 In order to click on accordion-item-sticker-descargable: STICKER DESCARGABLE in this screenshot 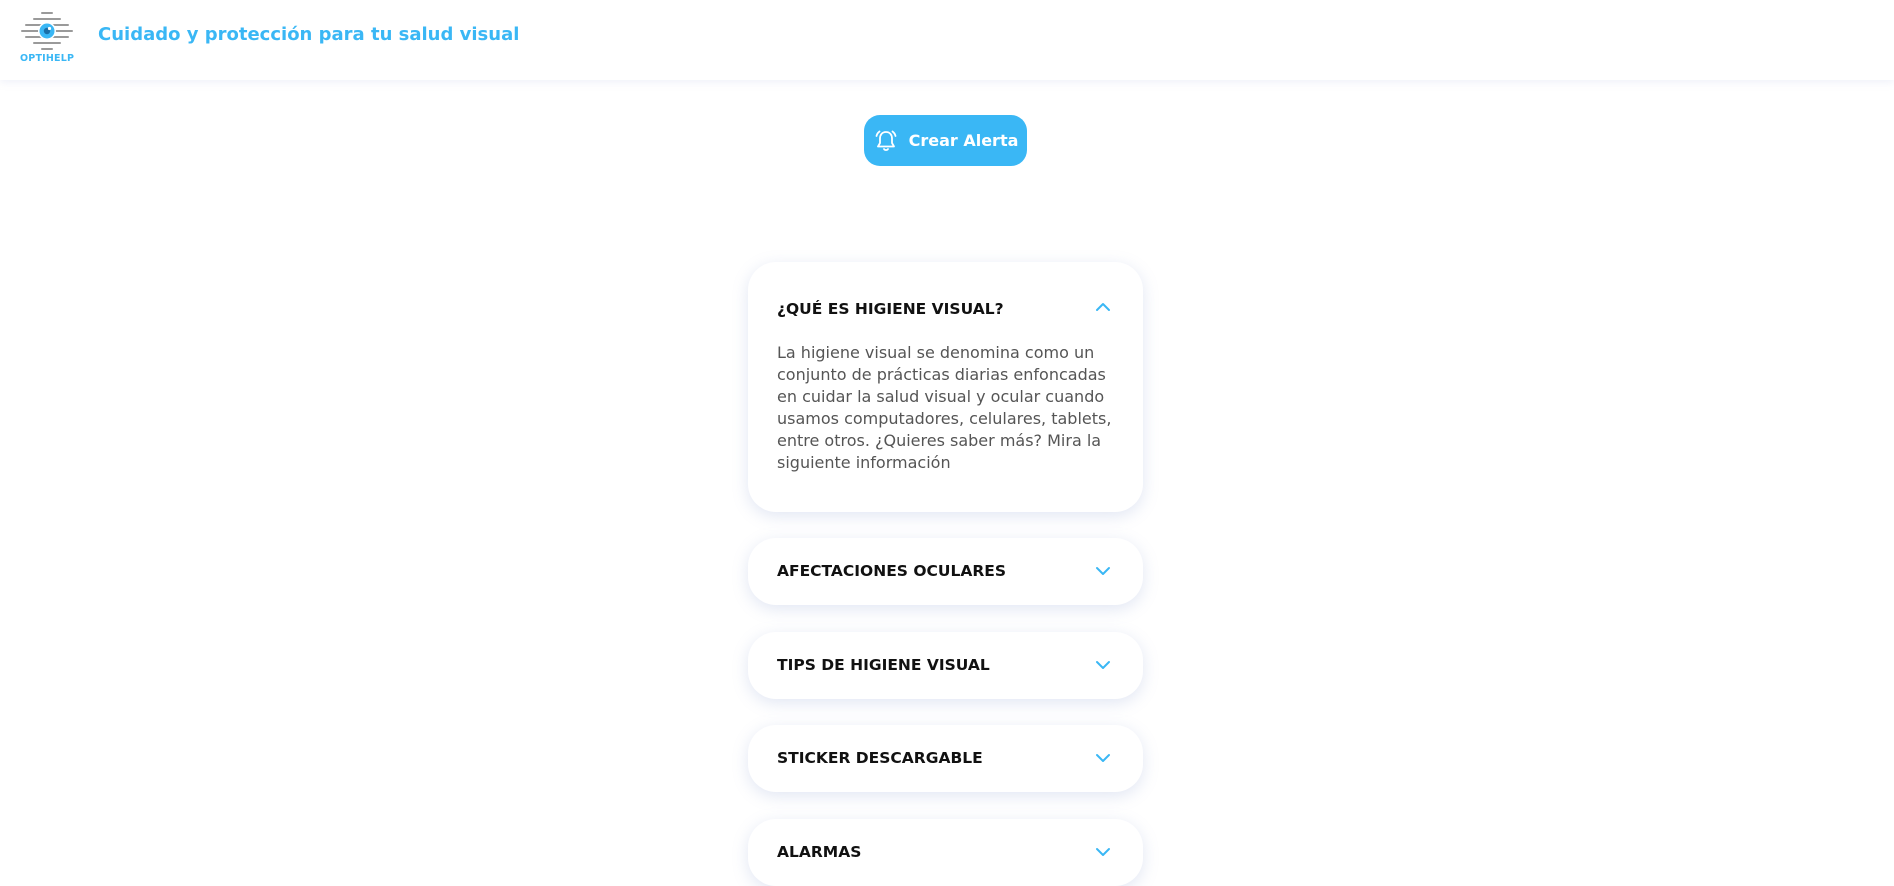, I will do `click(945, 758)`.